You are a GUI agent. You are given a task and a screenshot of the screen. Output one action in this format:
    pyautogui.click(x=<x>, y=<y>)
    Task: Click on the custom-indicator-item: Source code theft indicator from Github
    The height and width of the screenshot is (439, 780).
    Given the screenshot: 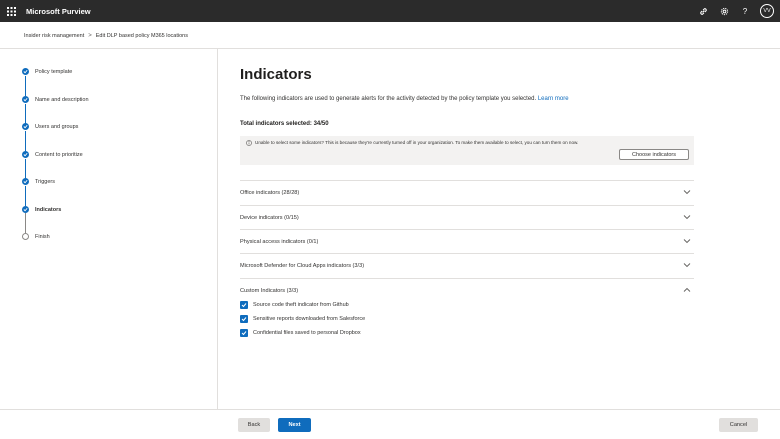 What is the action you would take?
    pyautogui.click(x=294, y=305)
    